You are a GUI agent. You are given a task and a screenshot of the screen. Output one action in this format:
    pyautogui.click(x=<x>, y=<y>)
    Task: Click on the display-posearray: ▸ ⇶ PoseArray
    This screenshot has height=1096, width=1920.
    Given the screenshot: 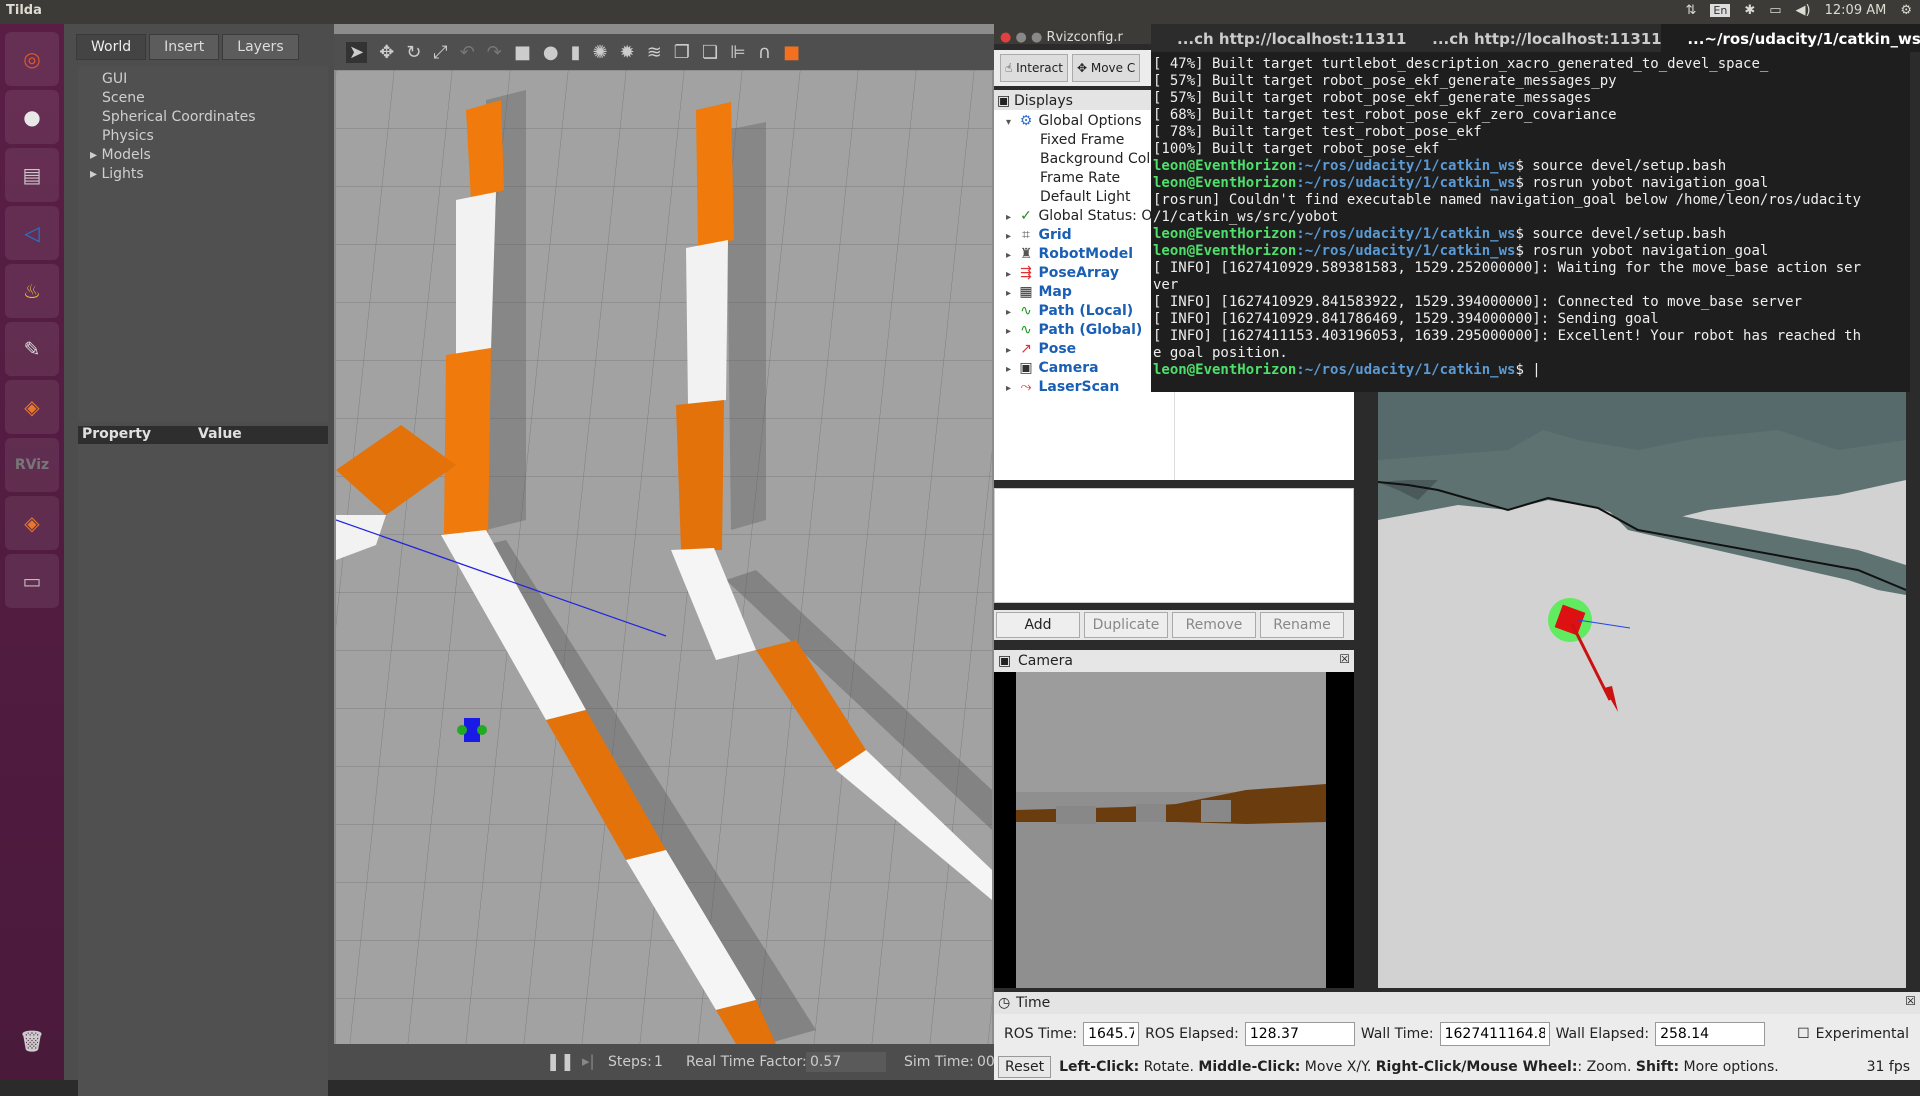 What is the action you would take?
    pyautogui.click(x=1062, y=274)
    